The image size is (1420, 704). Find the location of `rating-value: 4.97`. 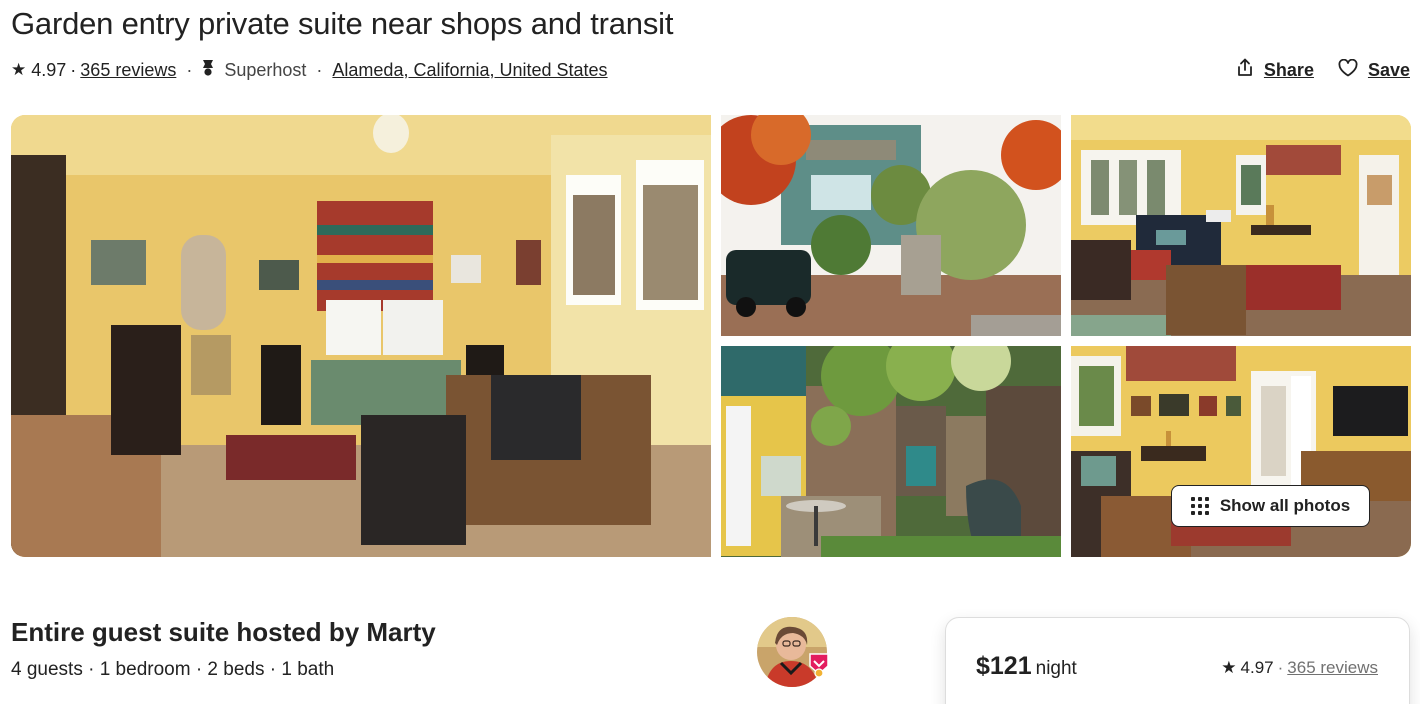

rating-value: 4.97 is located at coordinates (49, 69).